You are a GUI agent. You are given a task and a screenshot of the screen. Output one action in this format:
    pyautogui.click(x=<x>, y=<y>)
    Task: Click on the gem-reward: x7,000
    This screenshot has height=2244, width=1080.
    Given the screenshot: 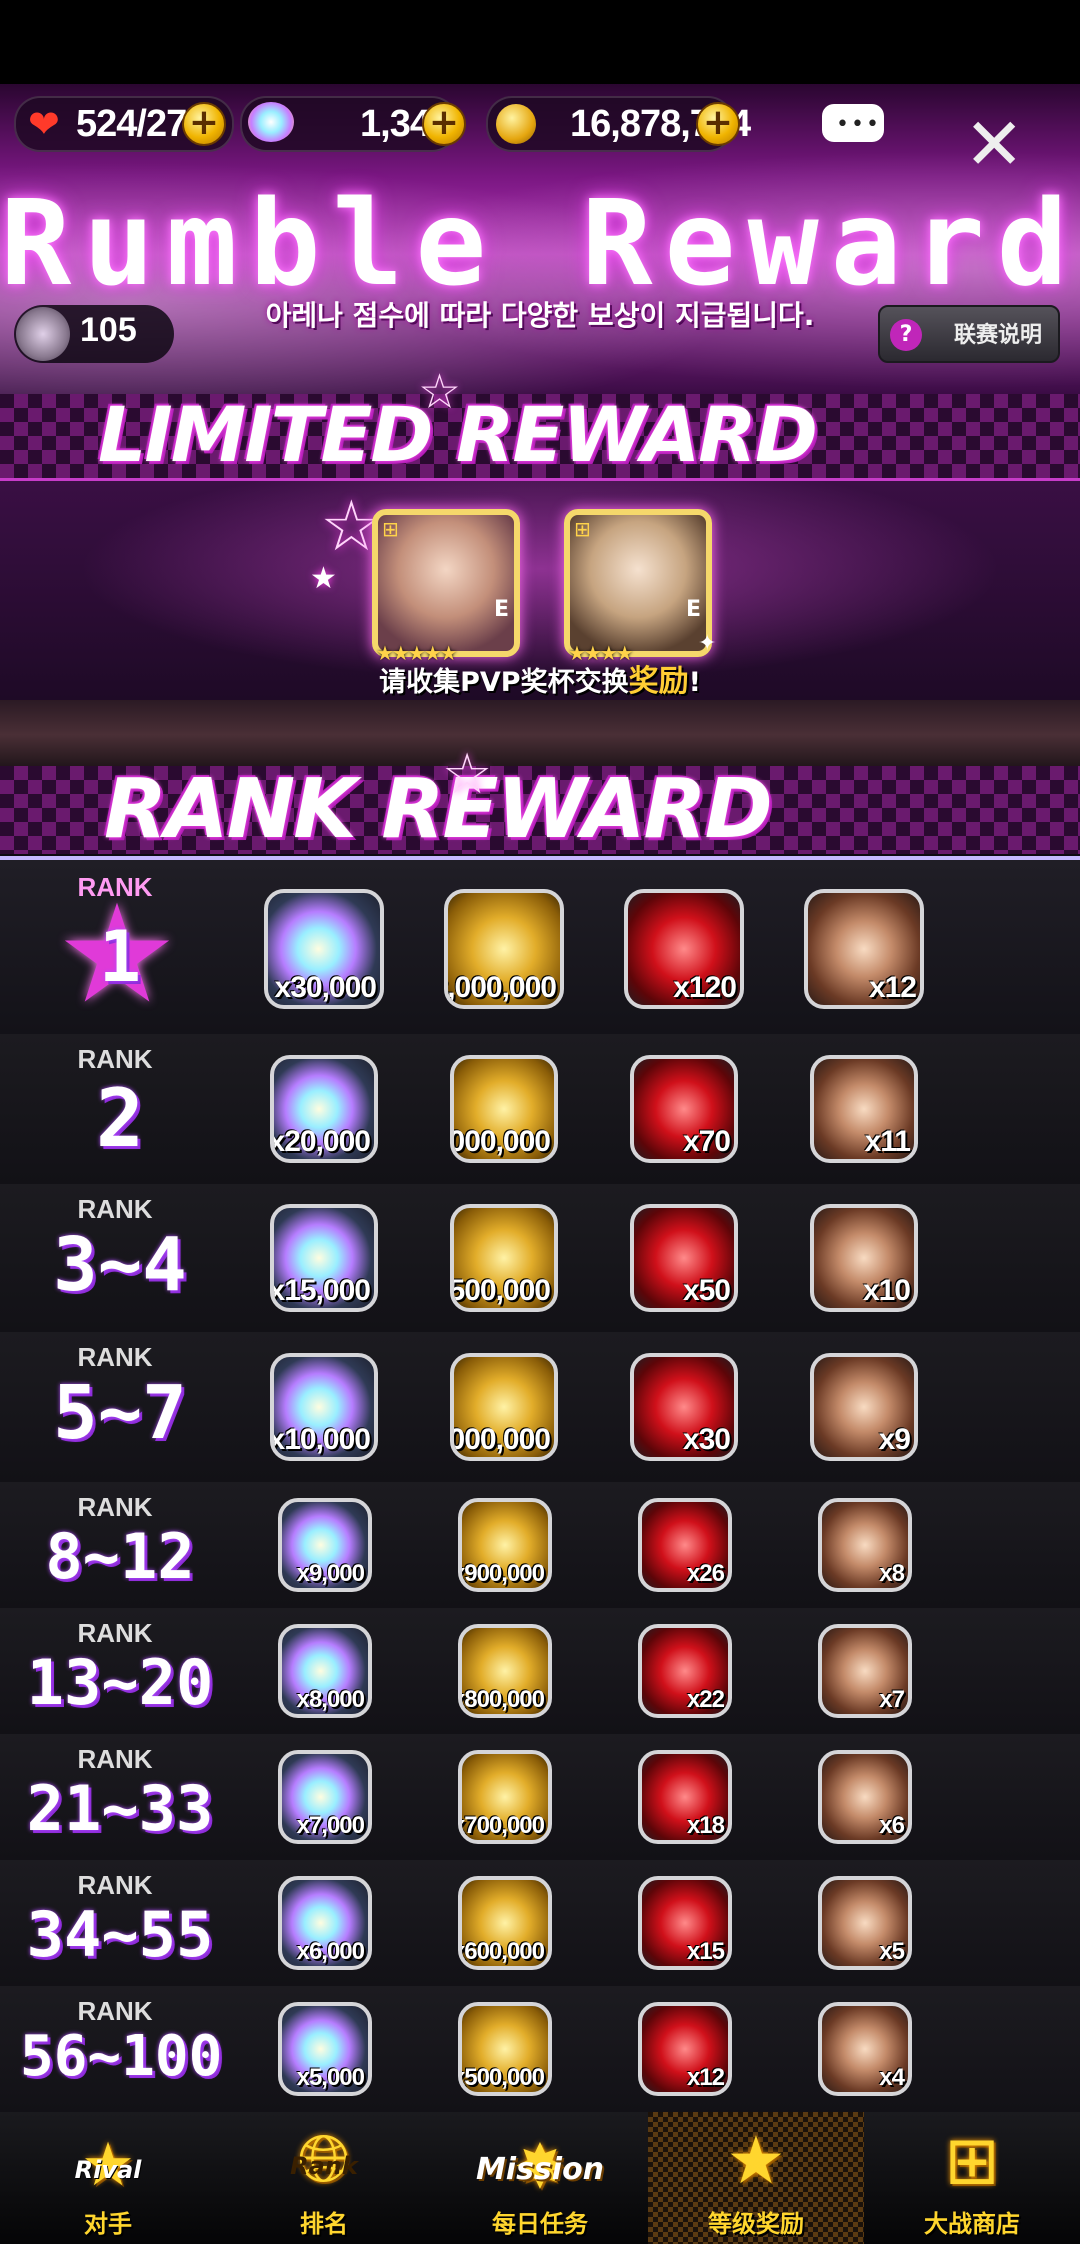 What is the action you would take?
    pyautogui.click(x=325, y=1797)
    